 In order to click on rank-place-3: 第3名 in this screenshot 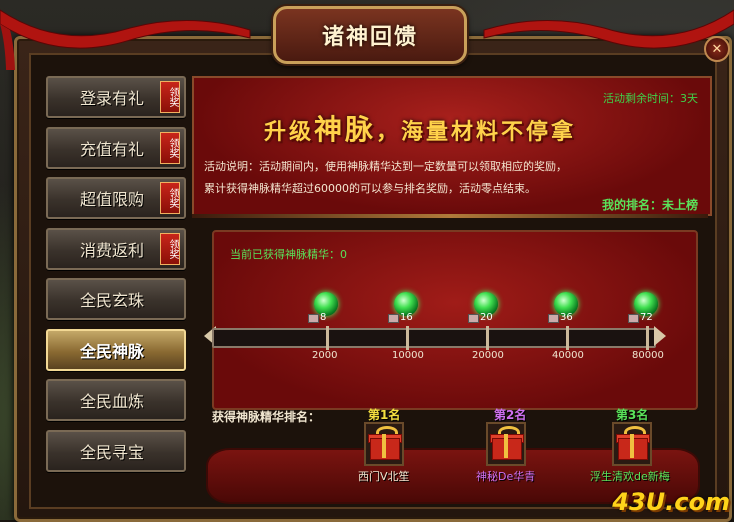, I will do `click(632, 415)`.